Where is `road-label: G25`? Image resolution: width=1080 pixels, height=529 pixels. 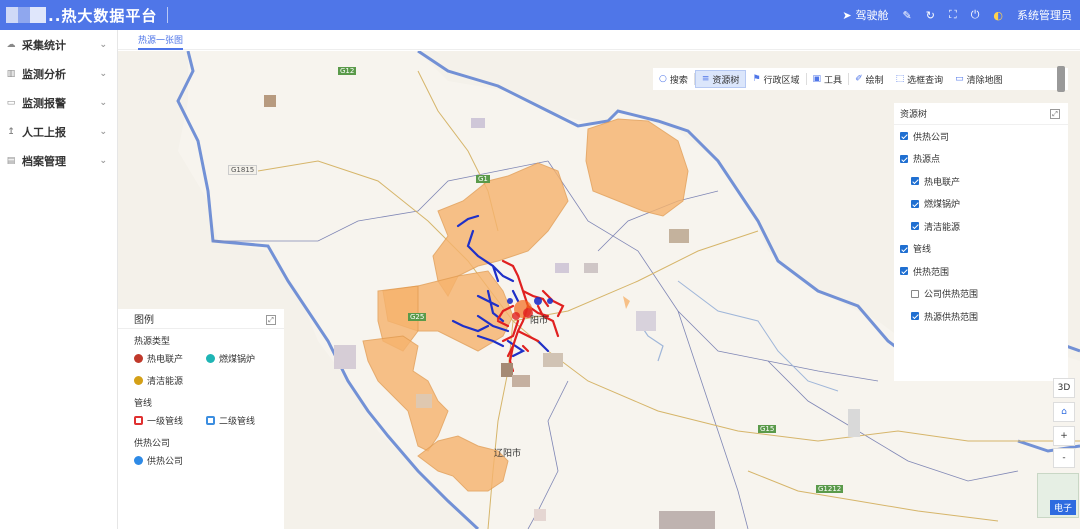
road-label: G25 is located at coordinates (417, 317).